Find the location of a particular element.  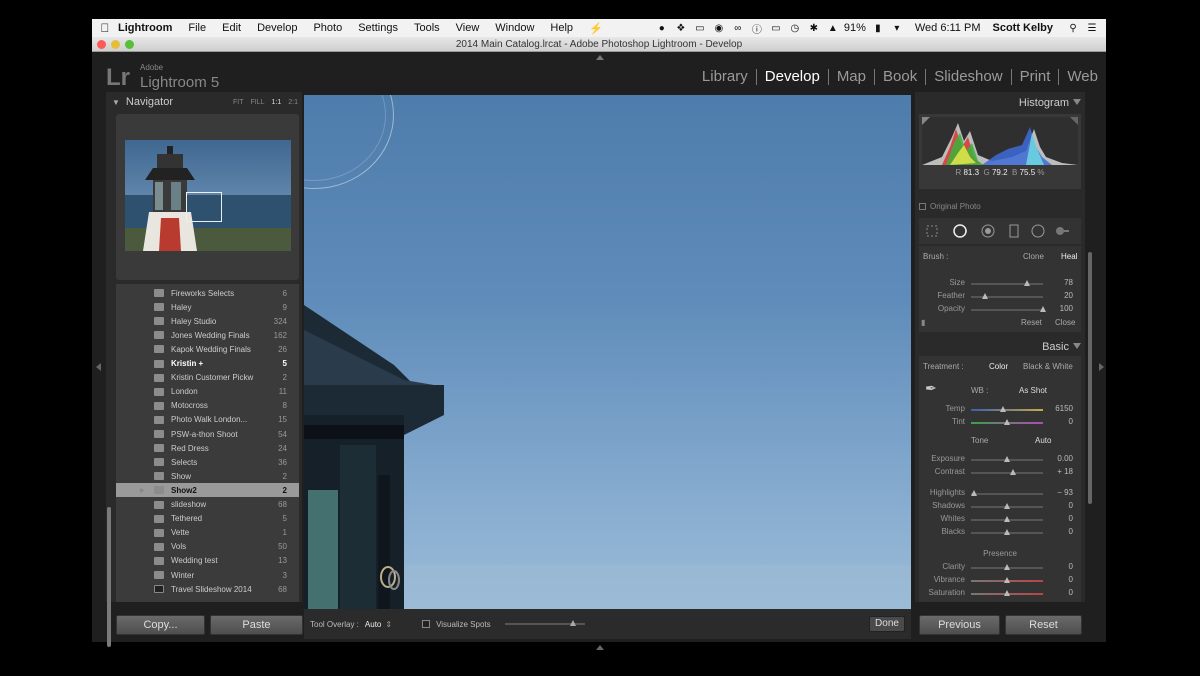

slider-value: 6150 is located at coordinates (1064, 408).